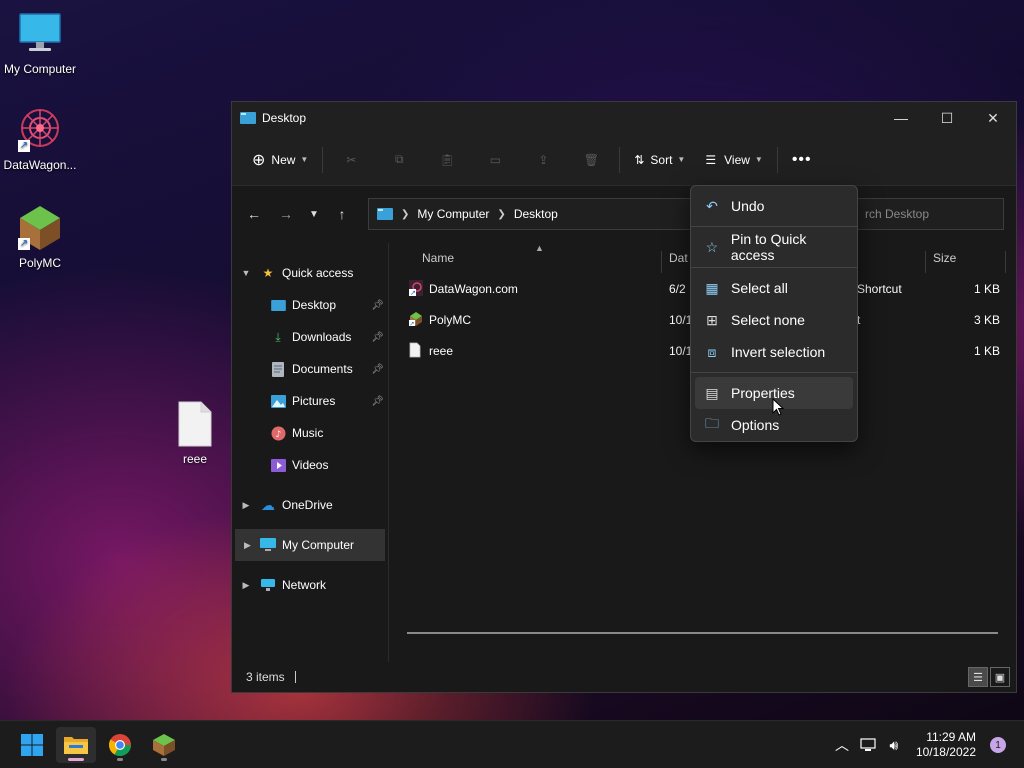 Image resolution: width=1024 pixels, height=768 pixels. I want to click on window-title: Desktop, so click(284, 118).